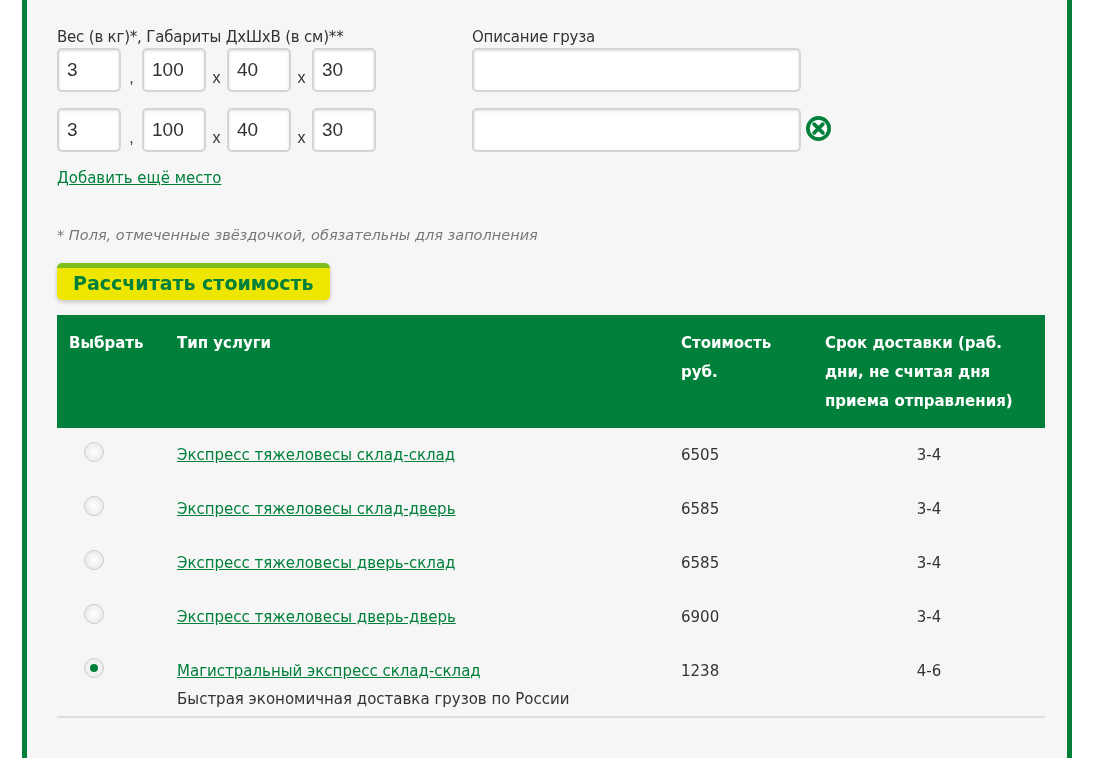 This screenshot has width=1099, height=758. What do you see at coordinates (298, 235) in the screenshot?
I see `required-note: * Поля, отмеченные звёздочкой, обязательны для заполнения` at bounding box center [298, 235].